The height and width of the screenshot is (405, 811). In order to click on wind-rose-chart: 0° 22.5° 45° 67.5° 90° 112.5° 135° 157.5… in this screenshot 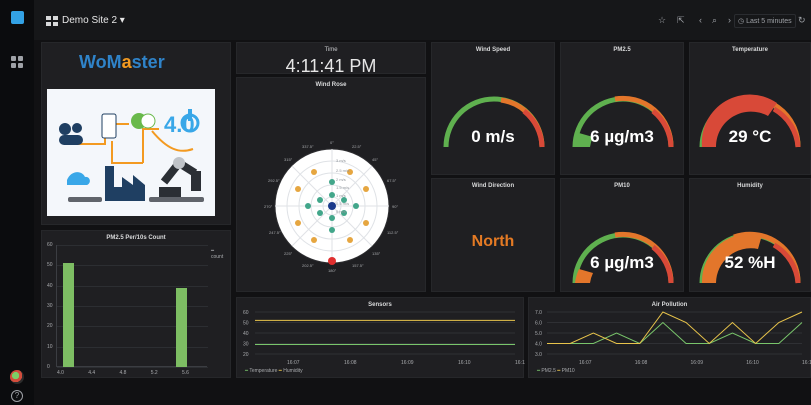, I will do `click(331, 206)`.